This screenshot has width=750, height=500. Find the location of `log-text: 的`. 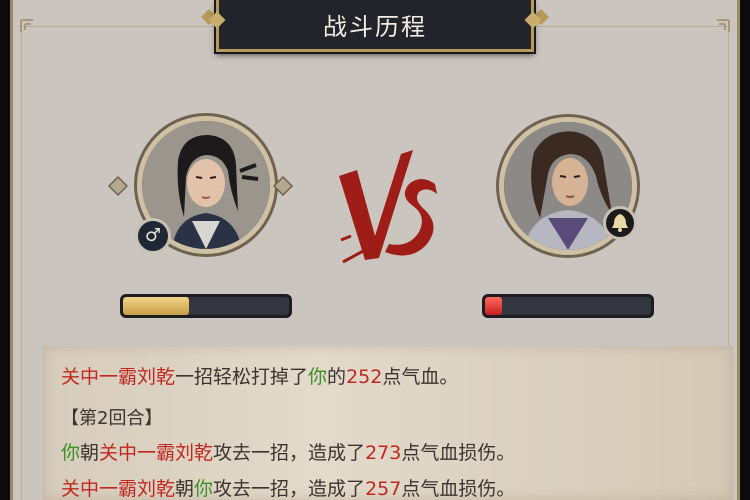

log-text: 的 is located at coordinates (337, 377).